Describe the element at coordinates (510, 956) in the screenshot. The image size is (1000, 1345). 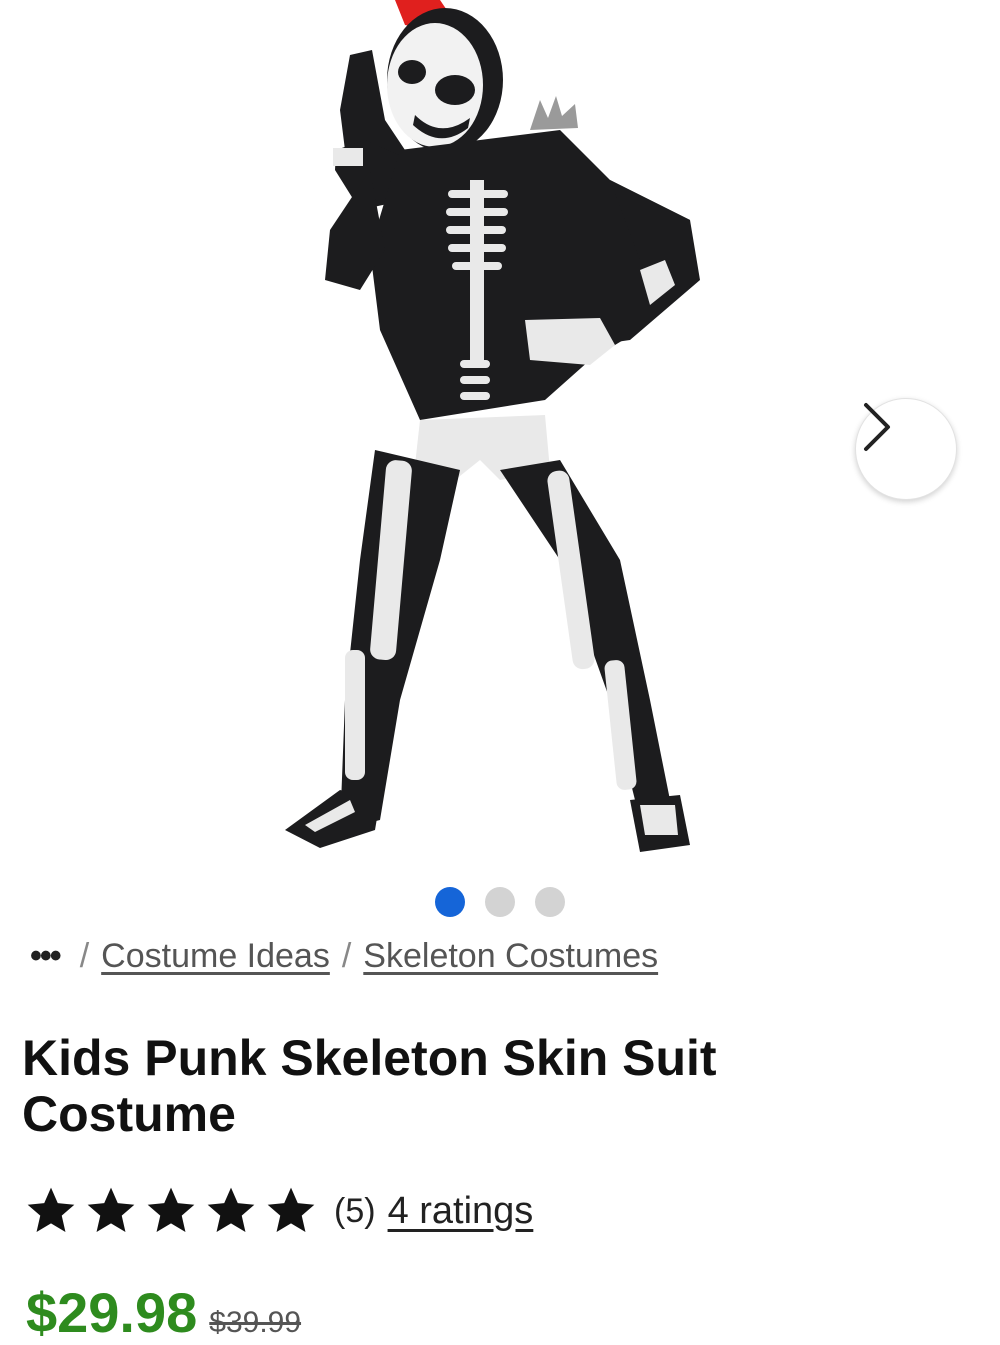
I see `breadcrumb-link-skeleton-costumes: Skeleton Costumes` at that location.